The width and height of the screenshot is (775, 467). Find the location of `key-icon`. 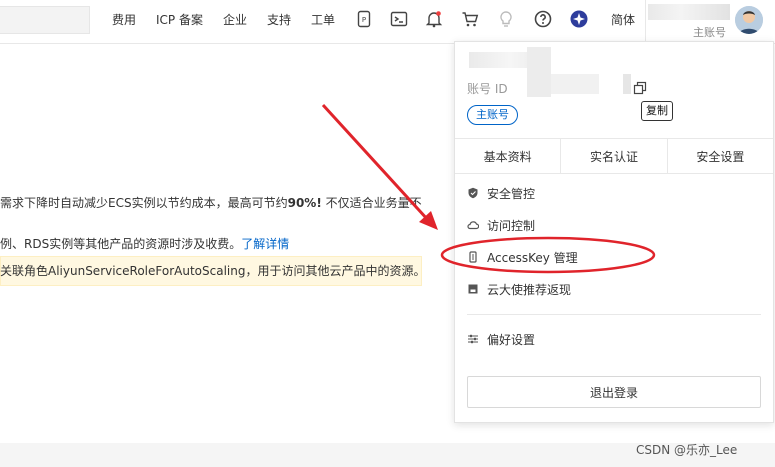

key-icon is located at coordinates (473, 257).